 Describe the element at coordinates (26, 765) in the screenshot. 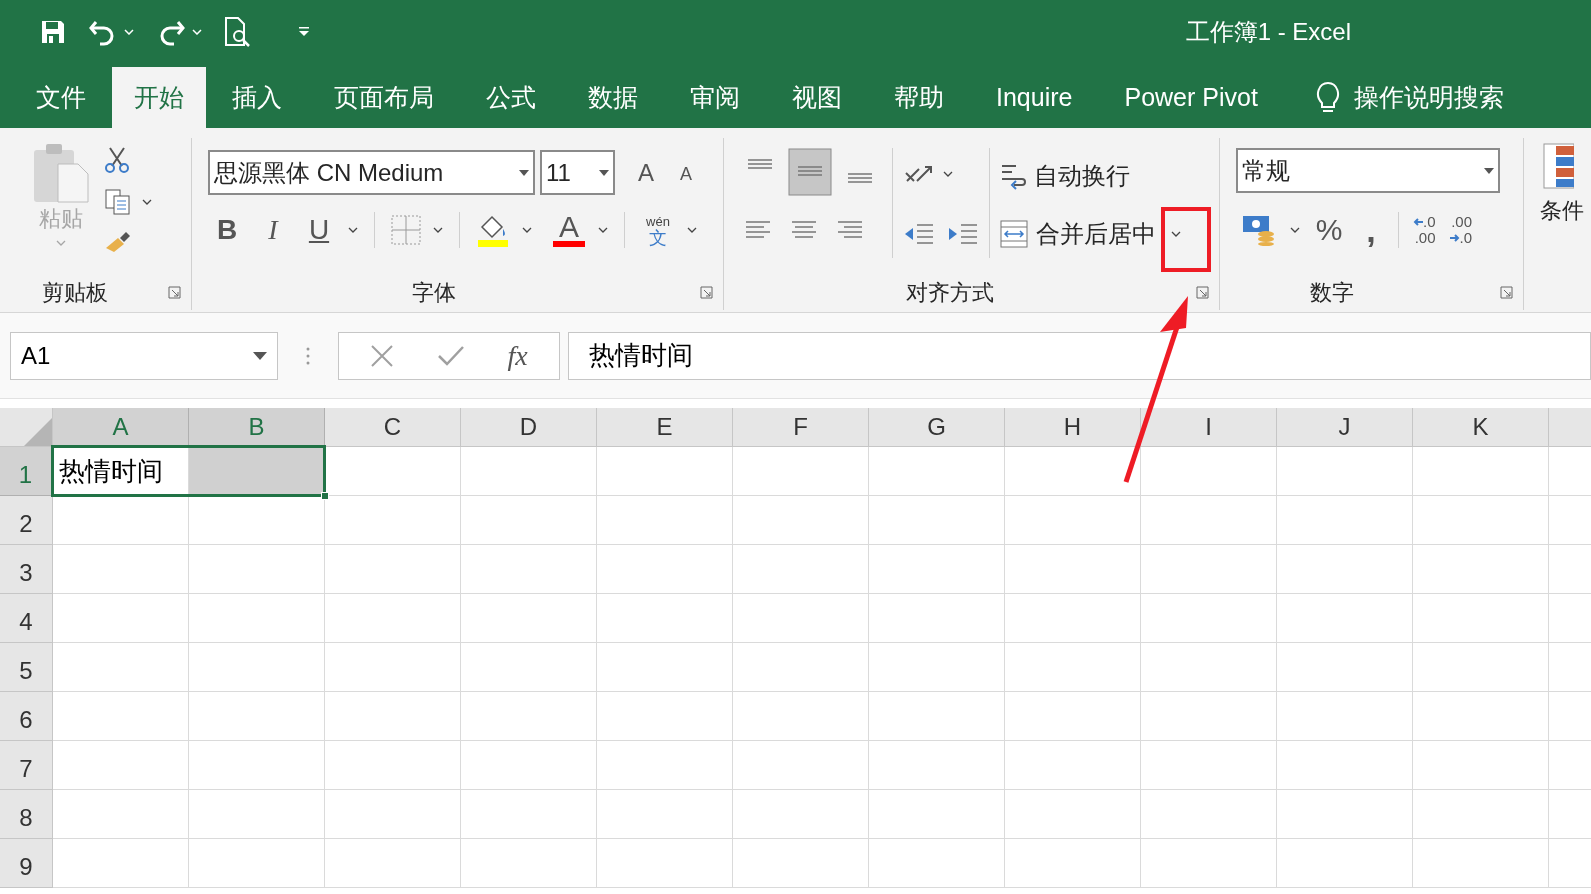

I see `row-header: 7` at that location.